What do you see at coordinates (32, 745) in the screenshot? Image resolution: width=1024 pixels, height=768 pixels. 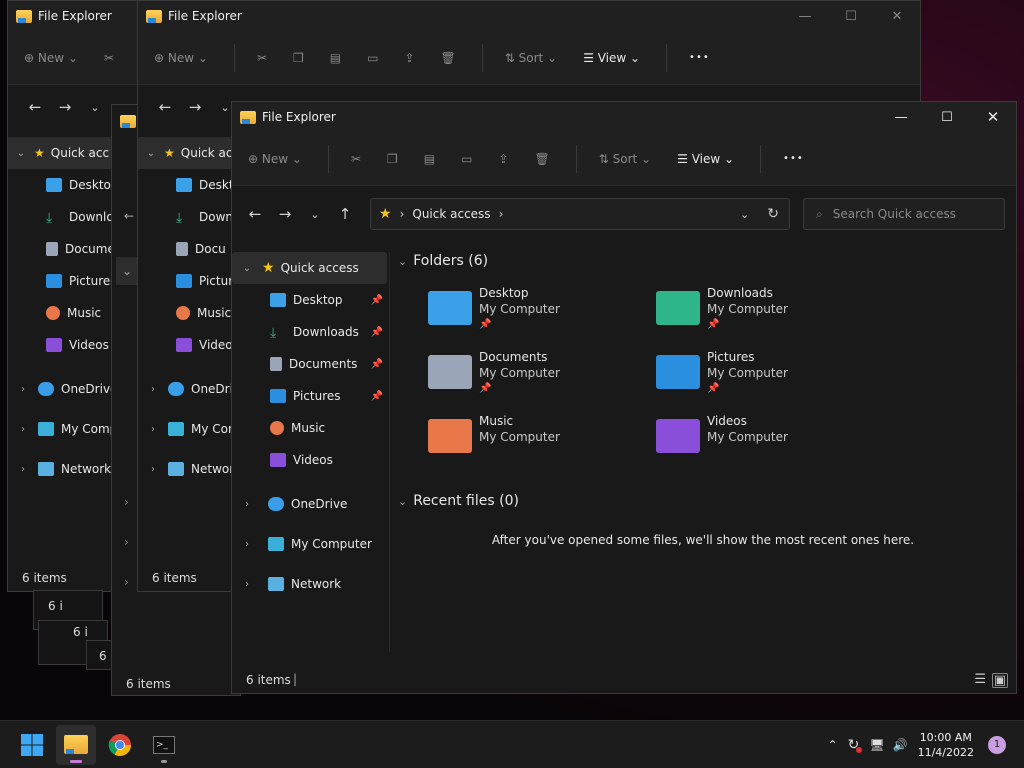 I see `start-button` at bounding box center [32, 745].